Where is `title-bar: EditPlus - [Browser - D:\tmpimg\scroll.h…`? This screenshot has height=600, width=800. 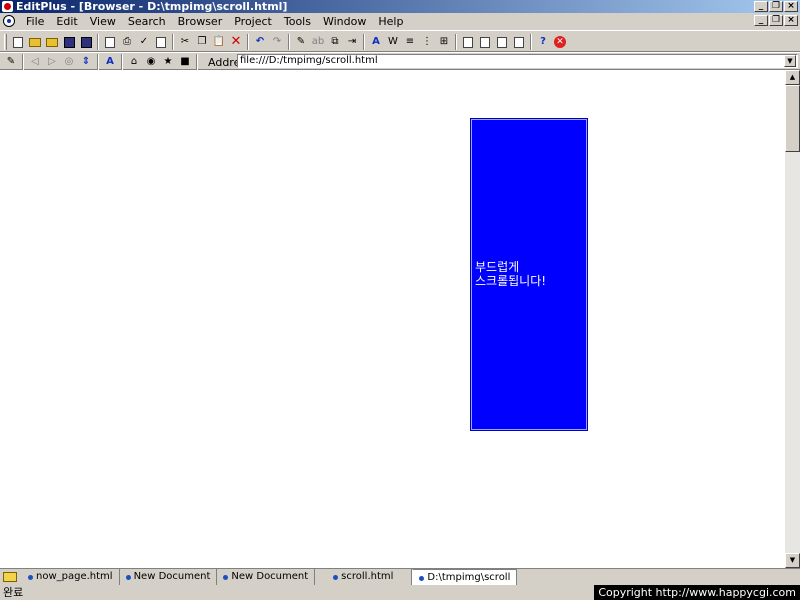 title-bar: EditPlus - [Browser - D:\tmpimg\scroll.h… is located at coordinates (400, 6).